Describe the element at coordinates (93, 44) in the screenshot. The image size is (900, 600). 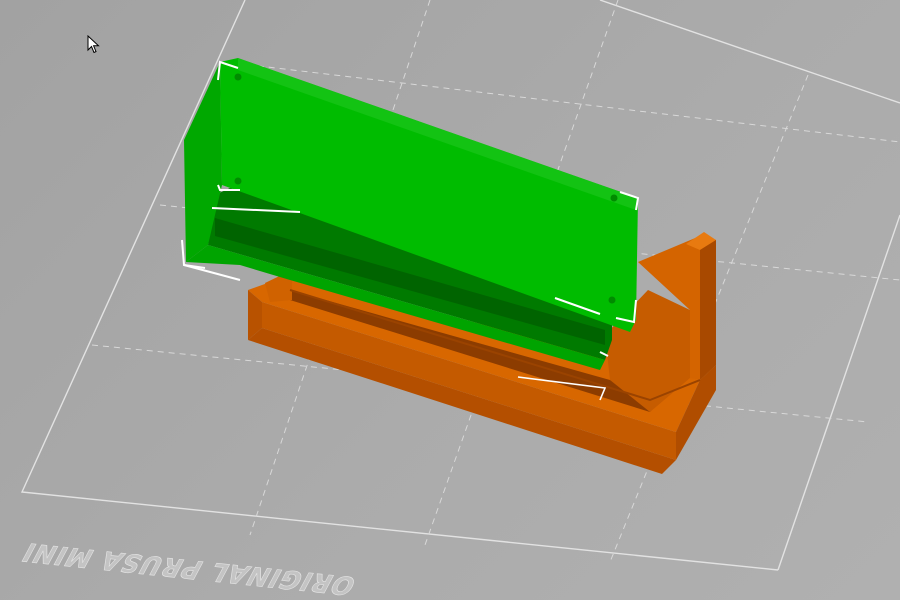
I see `arrow-cursor-icon` at that location.